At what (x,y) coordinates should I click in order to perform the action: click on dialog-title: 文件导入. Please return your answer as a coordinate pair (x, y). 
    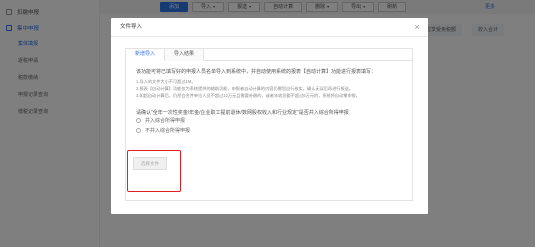
    Looking at the image, I should click on (269, 27).